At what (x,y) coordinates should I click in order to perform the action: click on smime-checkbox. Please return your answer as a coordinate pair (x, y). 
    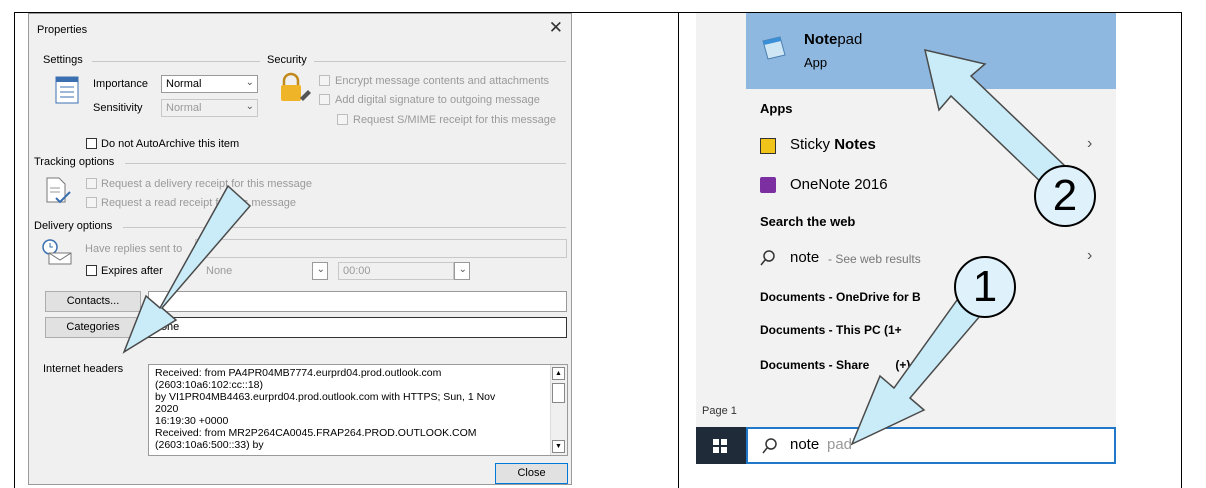
    Looking at the image, I should click on (342, 119).